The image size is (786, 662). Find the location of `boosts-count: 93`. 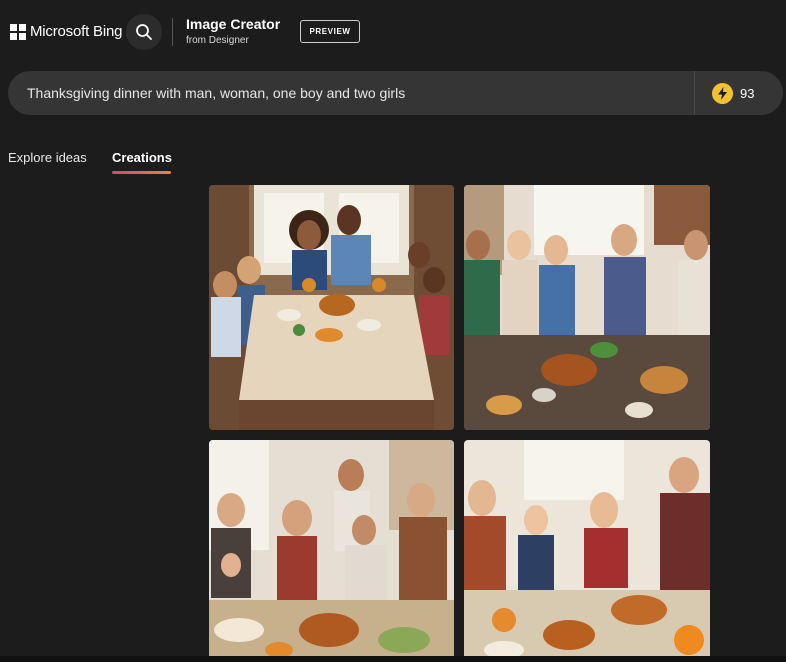

boosts-count: 93 is located at coordinates (747, 93).